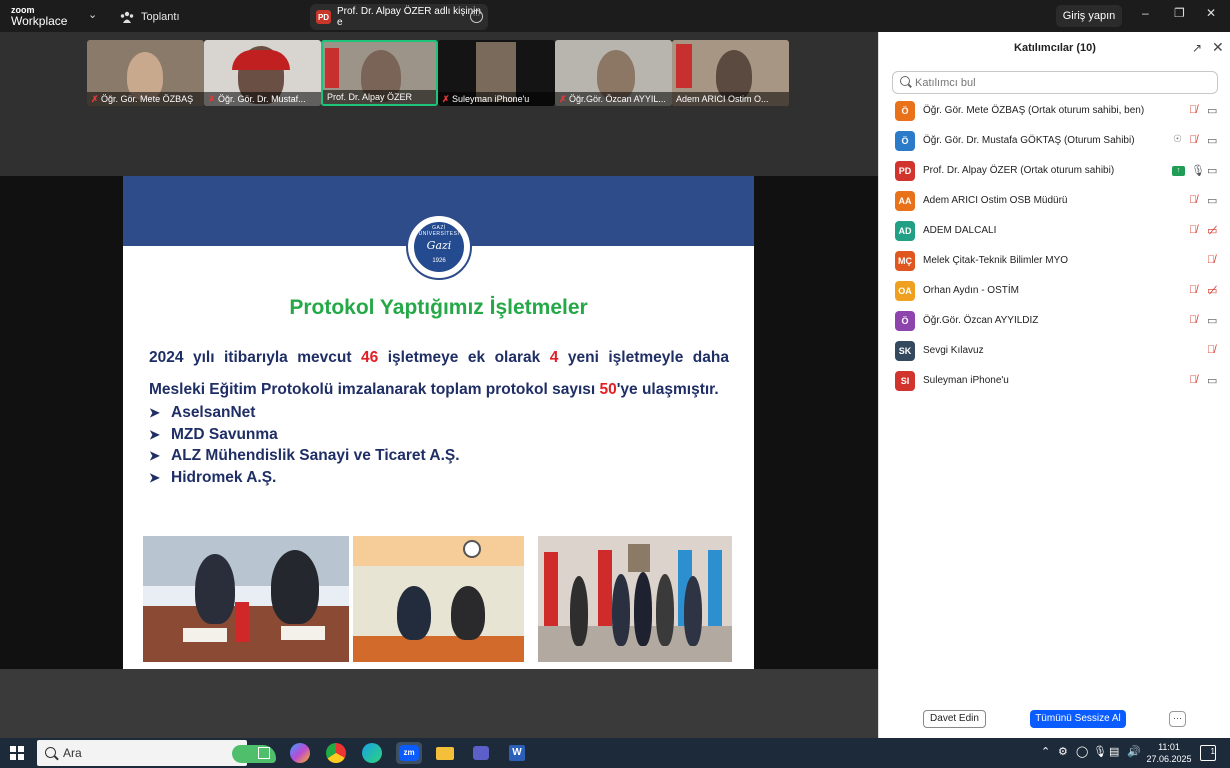 This screenshot has width=1230, height=768. Describe the element at coordinates (971, 290) in the screenshot. I see `participant-name: Orhan Aydın - OSTİM` at that location.